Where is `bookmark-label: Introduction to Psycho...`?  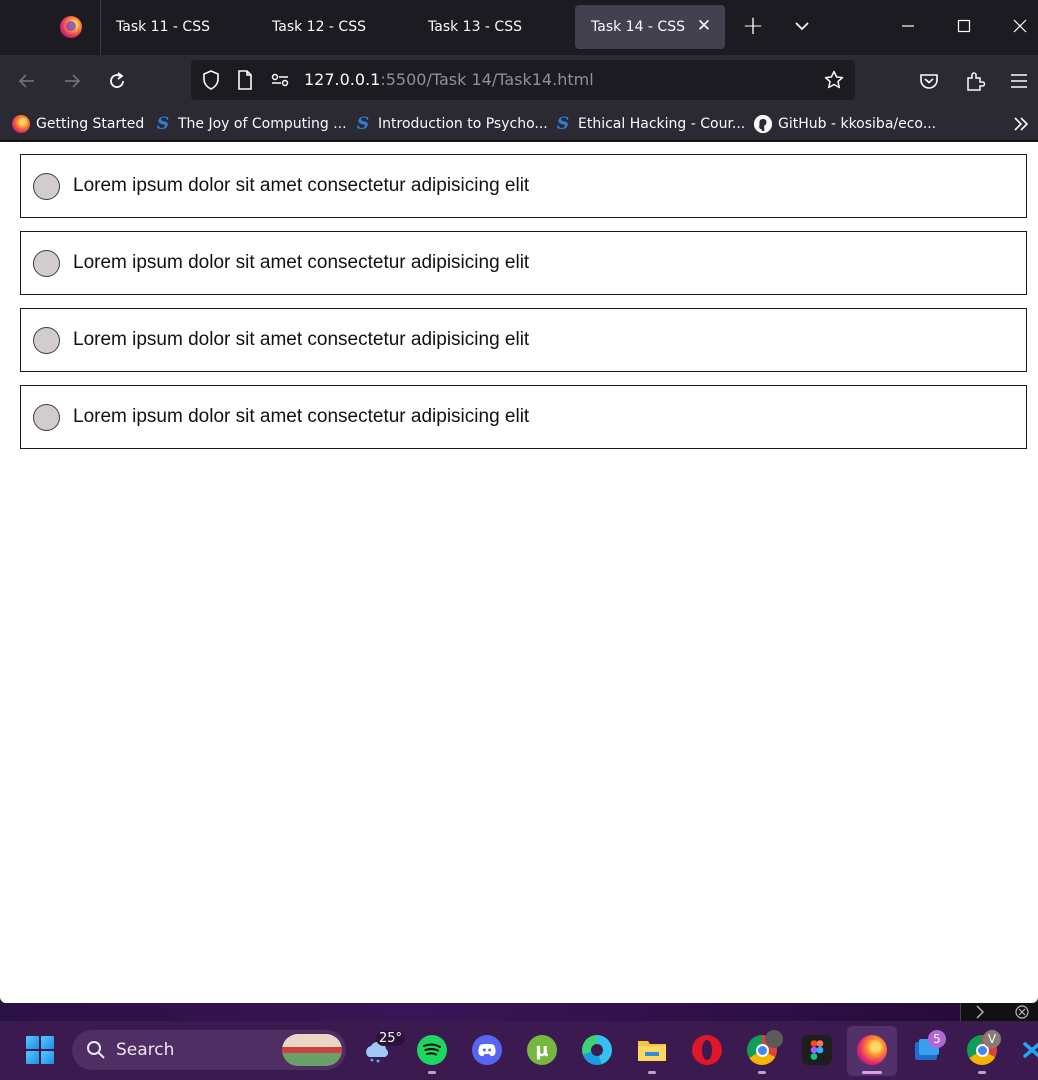
bookmark-label: Introduction to Psycho... is located at coordinates (463, 124).